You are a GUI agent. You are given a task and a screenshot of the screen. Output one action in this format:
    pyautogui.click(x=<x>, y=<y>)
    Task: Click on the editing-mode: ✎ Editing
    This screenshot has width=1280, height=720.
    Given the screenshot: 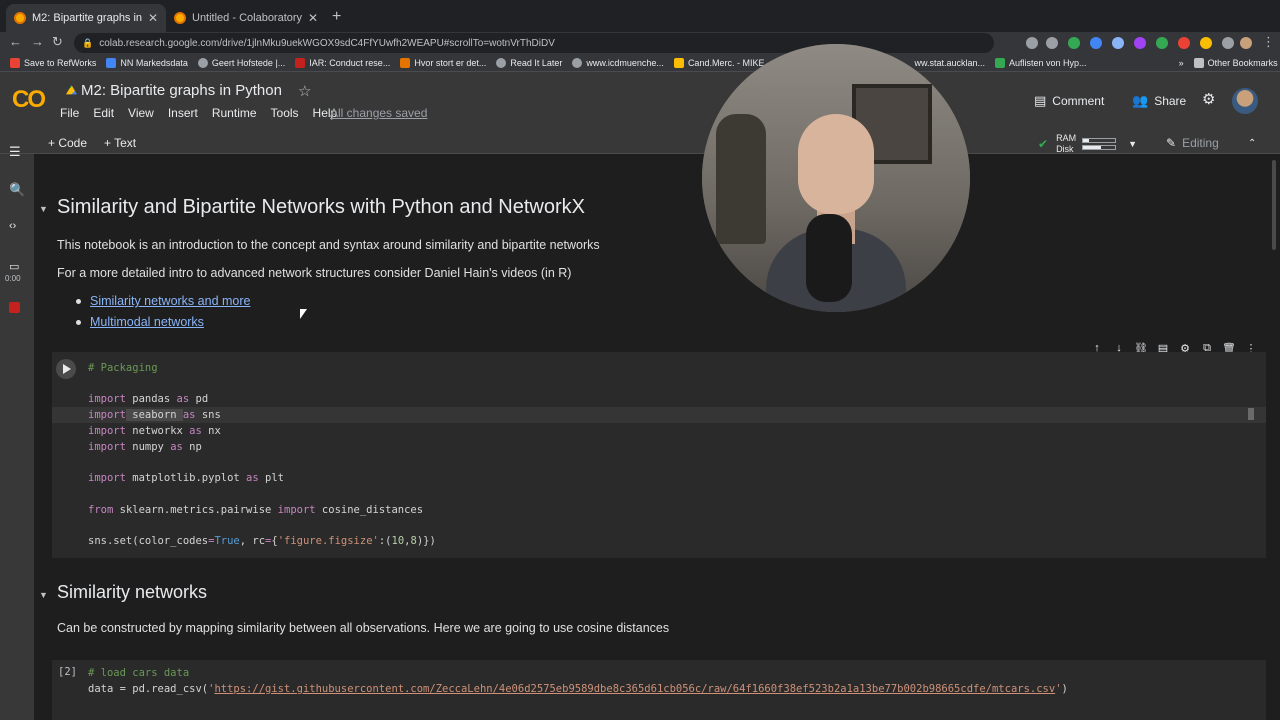 What is the action you would take?
    pyautogui.click(x=1192, y=143)
    